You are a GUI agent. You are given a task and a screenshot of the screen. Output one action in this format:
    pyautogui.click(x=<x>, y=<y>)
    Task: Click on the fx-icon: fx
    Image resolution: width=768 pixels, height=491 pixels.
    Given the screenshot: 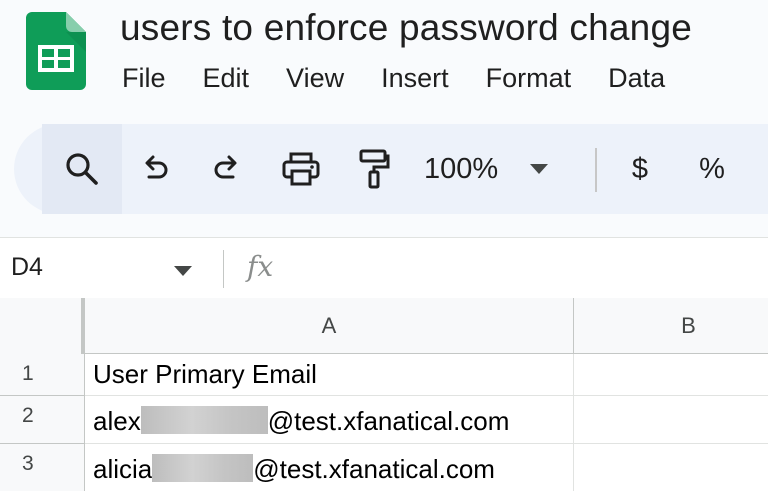 What is the action you would take?
    pyautogui.click(x=260, y=266)
    